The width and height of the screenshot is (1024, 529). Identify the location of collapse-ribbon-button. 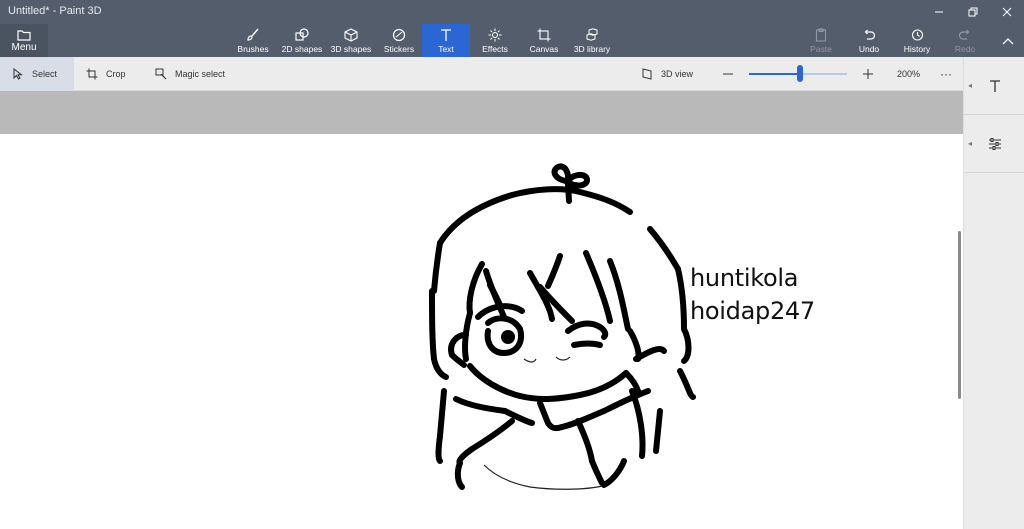
(1008, 41).